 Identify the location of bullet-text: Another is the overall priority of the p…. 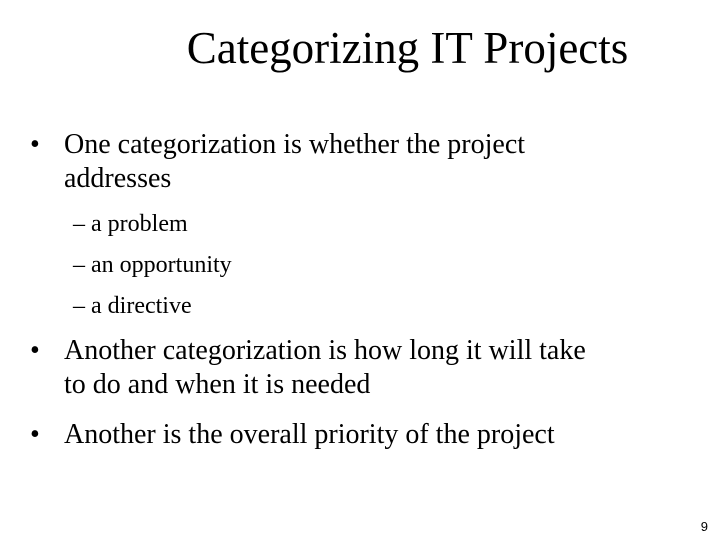
(309, 435).